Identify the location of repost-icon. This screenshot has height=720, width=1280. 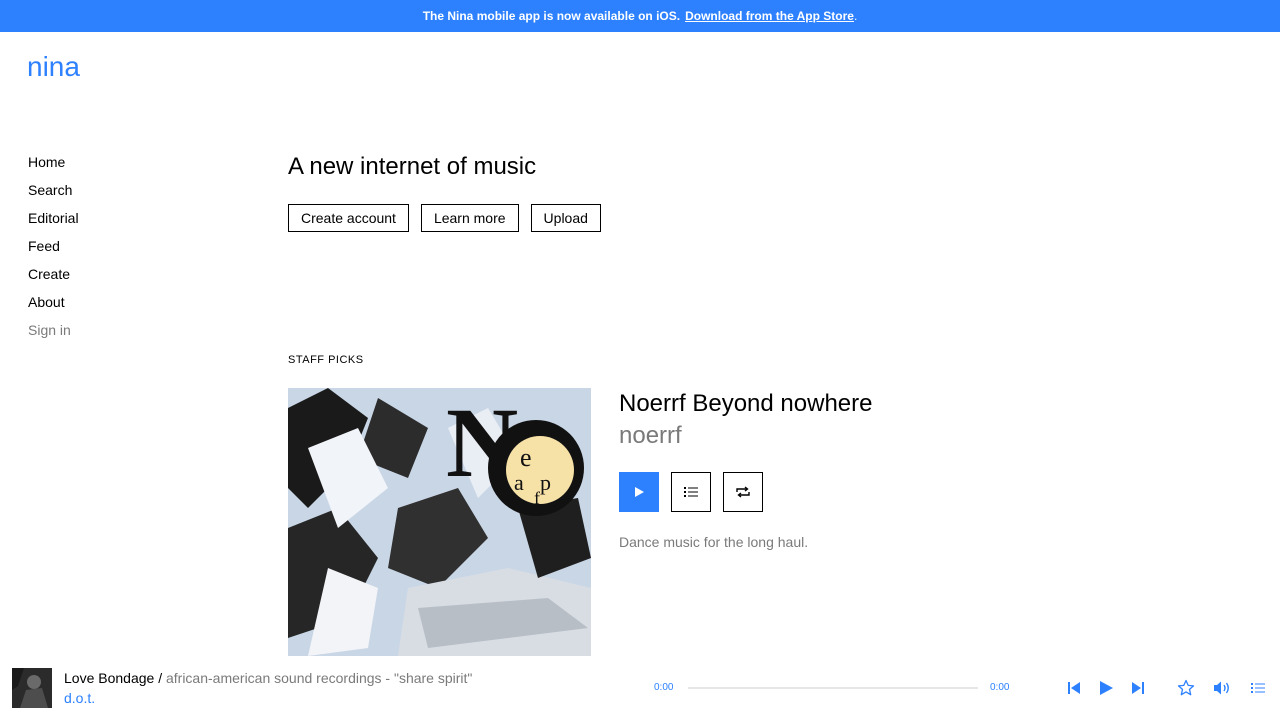
(743, 492).